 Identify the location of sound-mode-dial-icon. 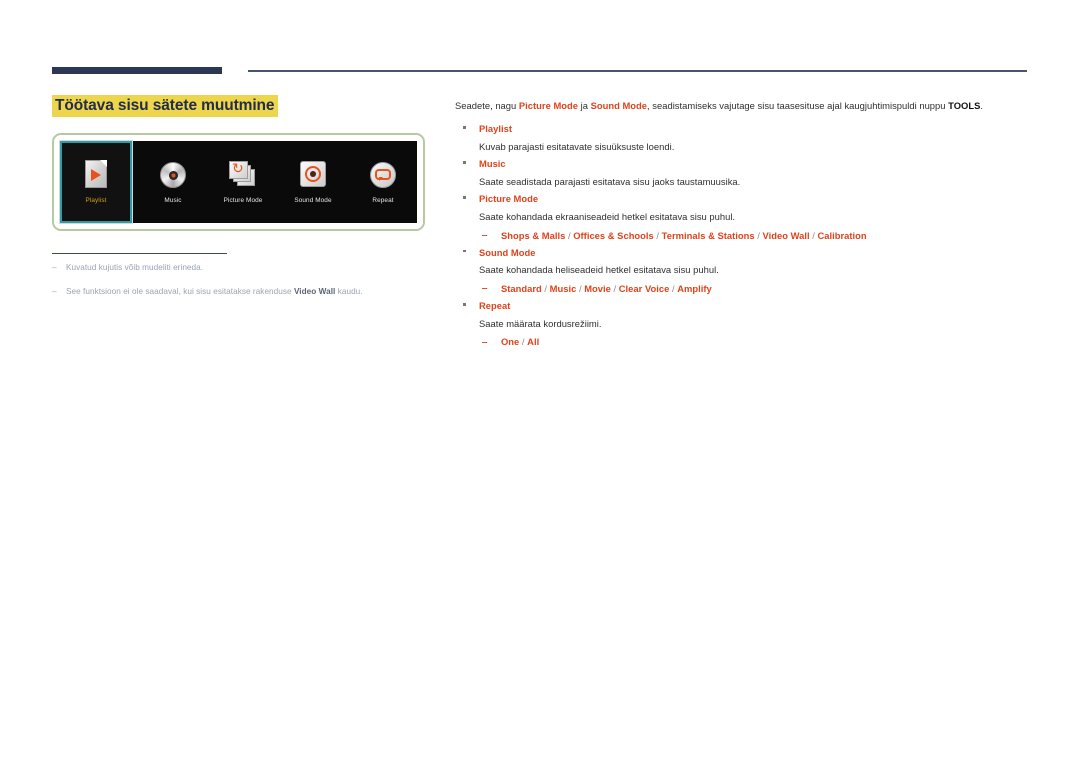
(313, 175).